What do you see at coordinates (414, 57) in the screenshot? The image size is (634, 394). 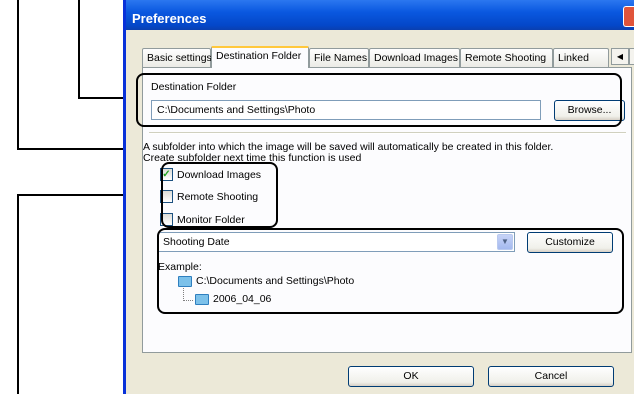 I see `tab-download-images: Download Images` at bounding box center [414, 57].